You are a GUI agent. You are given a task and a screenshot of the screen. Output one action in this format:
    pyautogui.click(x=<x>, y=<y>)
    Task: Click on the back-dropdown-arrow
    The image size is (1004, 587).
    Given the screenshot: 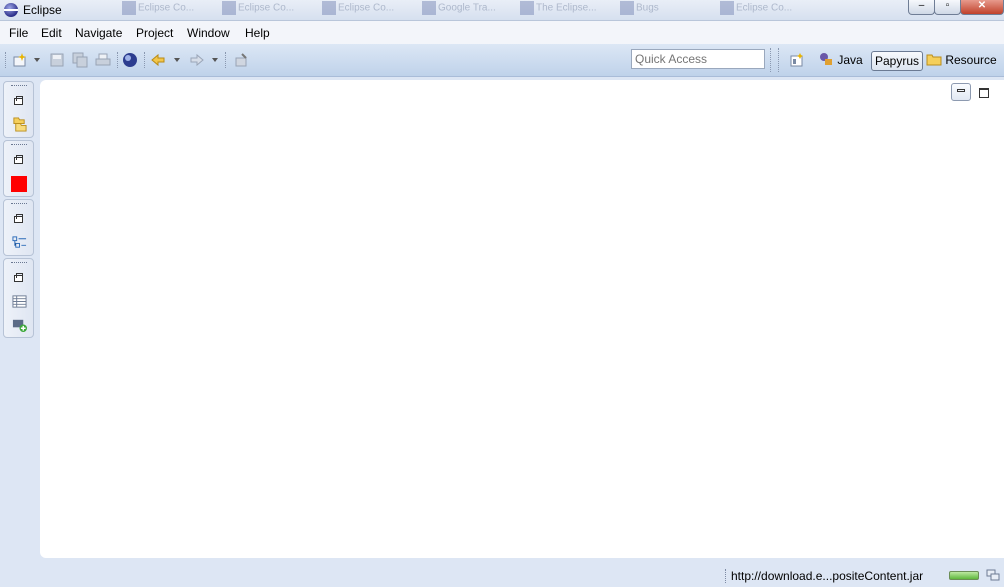 What is the action you would take?
    pyautogui.click(x=177, y=60)
    